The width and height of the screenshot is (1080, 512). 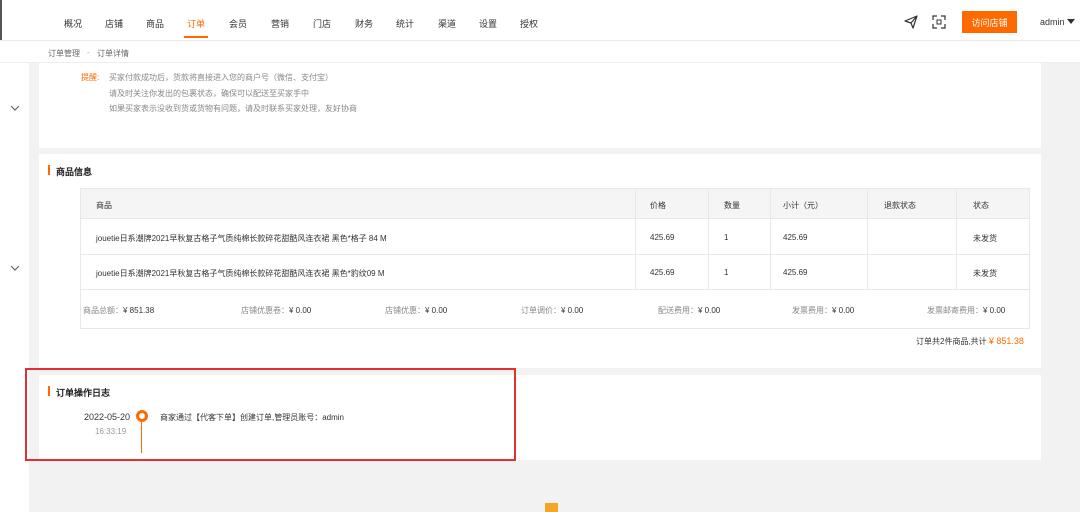 What do you see at coordinates (322, 23) in the screenshot?
I see `nav-item-stores: 门店` at bounding box center [322, 23].